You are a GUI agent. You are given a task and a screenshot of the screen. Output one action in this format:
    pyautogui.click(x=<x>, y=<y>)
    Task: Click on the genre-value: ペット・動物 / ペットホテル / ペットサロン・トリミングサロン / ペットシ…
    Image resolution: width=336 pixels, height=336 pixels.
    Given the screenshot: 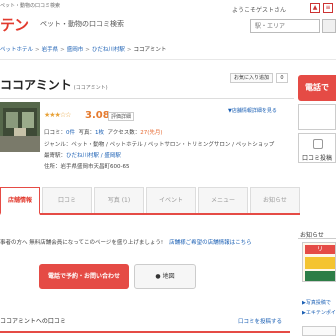 What is the action you would take?
    pyautogui.click(x=173, y=145)
    